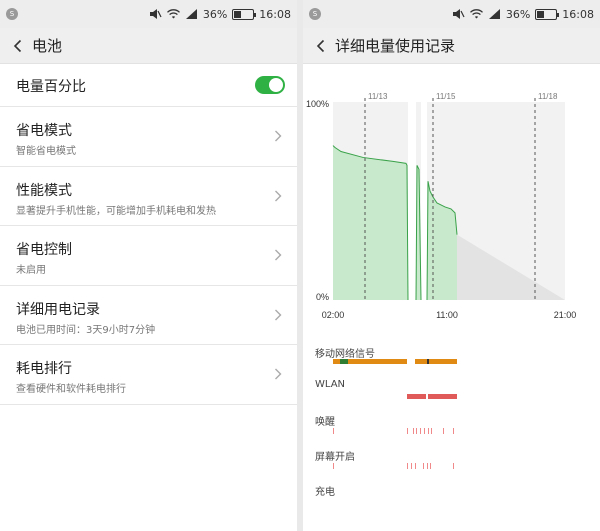  What do you see at coordinates (344, 361) in the screenshot?
I see `mobile-signal-accent` at bounding box center [344, 361].